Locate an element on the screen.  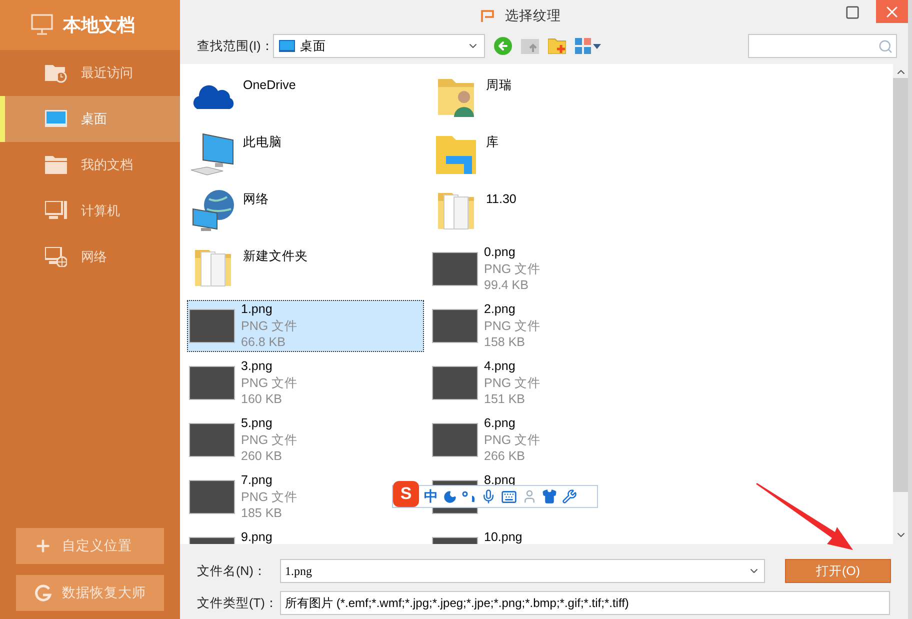
file-item: 10.png is located at coordinates (548, 536).